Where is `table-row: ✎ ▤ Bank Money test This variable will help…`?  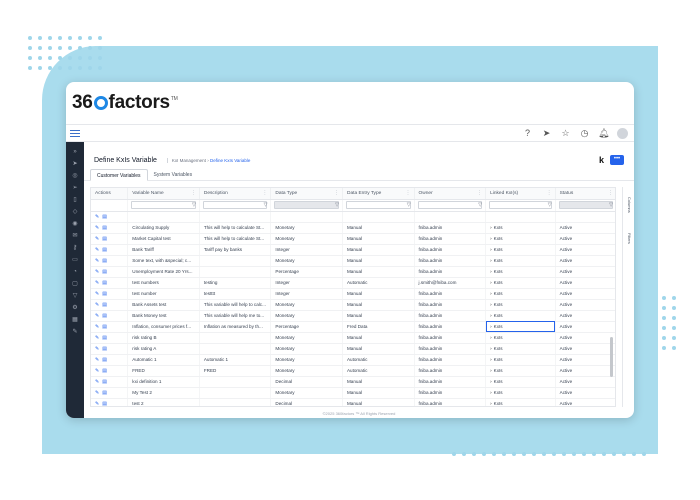
table-row: ✎ ▤ Bank Money test This variable will help… is located at coordinates (353, 316).